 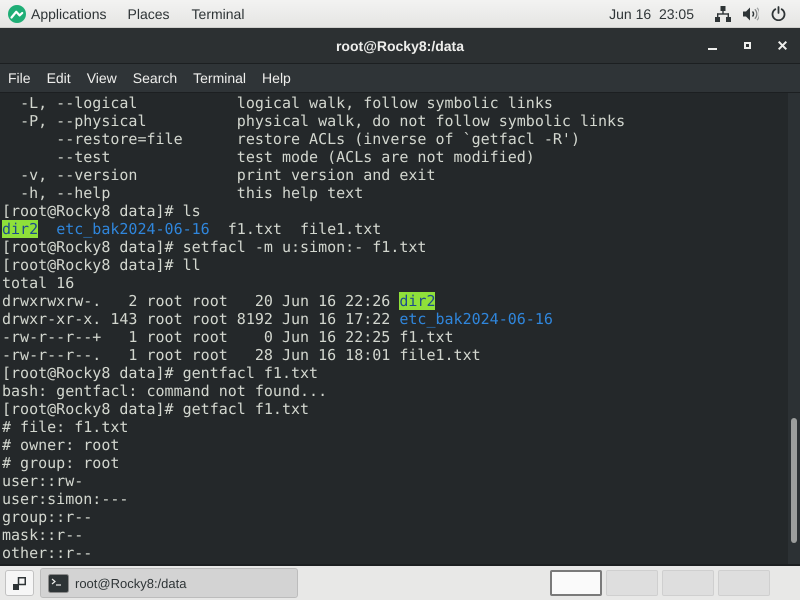 What do you see at coordinates (38, 283) in the screenshot?
I see `terminal-line: total 16` at bounding box center [38, 283].